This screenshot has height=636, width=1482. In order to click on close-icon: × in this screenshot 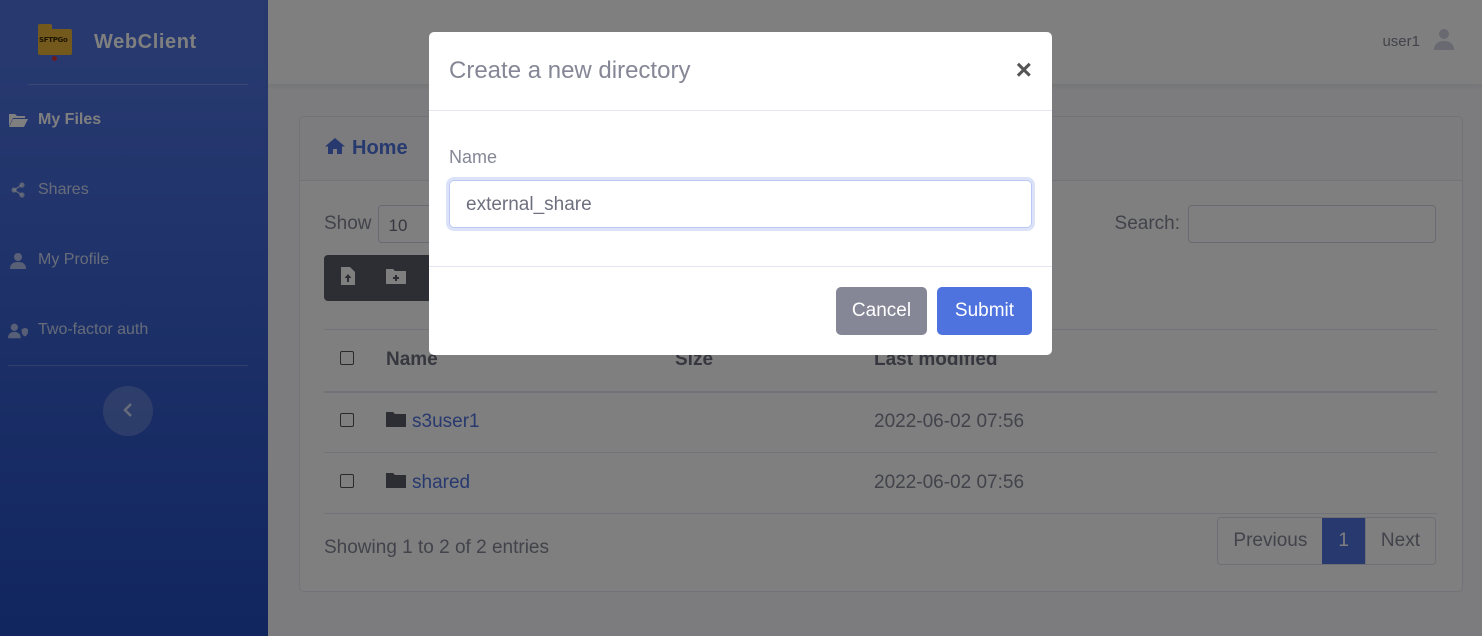, I will do `click(1024, 70)`.